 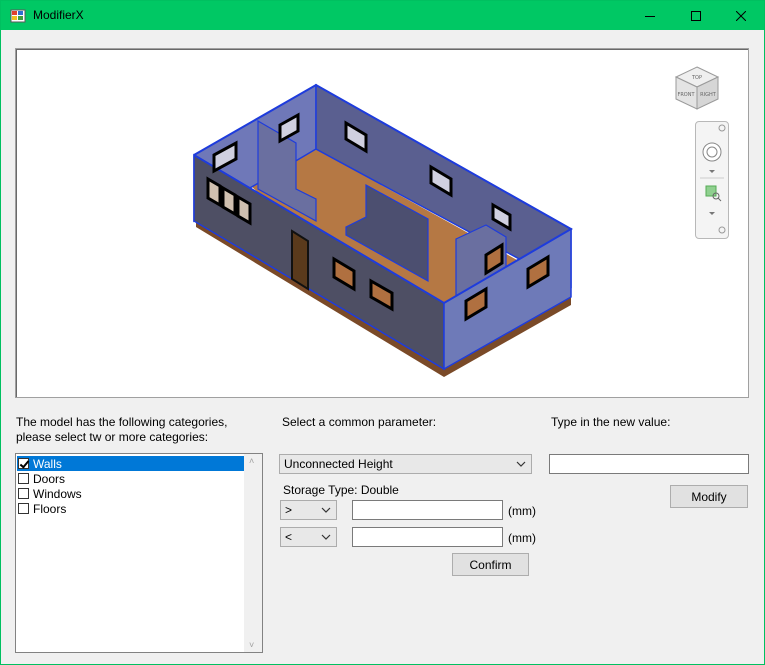 I want to click on new-value-prompt: Type in the new value:, so click(x=611, y=422).